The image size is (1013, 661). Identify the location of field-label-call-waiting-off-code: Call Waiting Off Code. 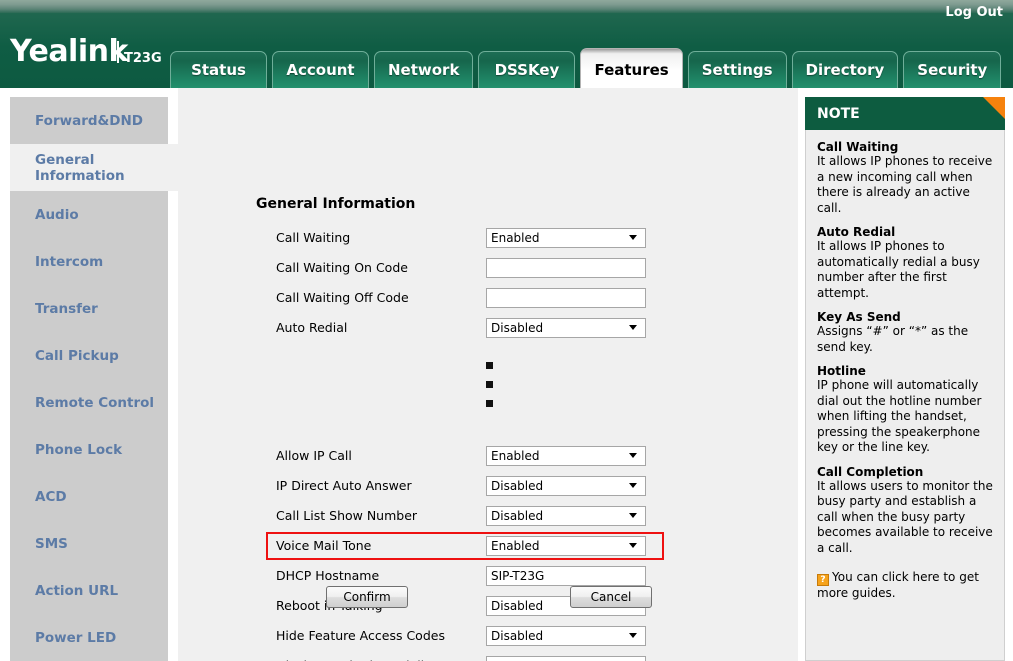
(342, 297).